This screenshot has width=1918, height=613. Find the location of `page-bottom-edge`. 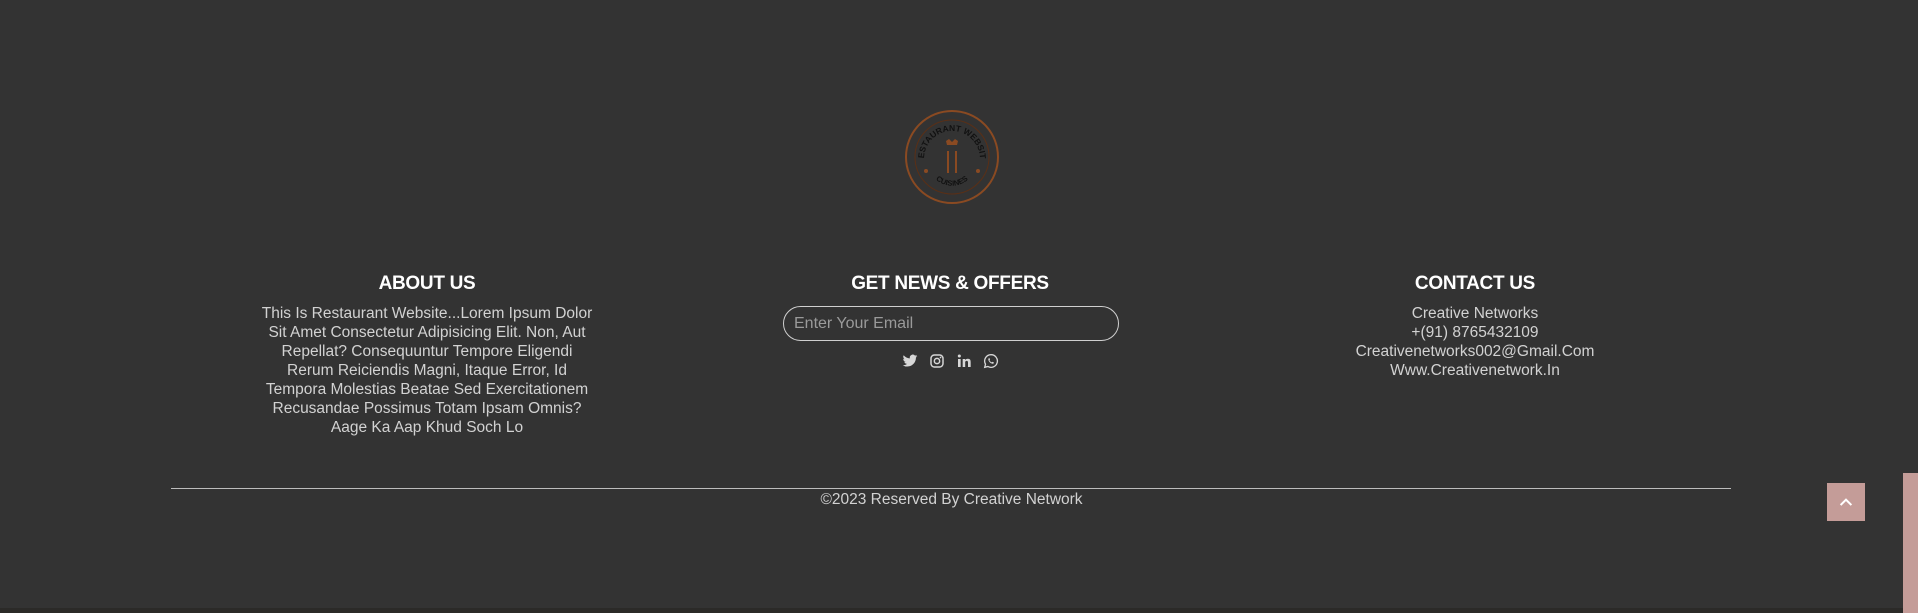

page-bottom-edge is located at coordinates (951, 610).